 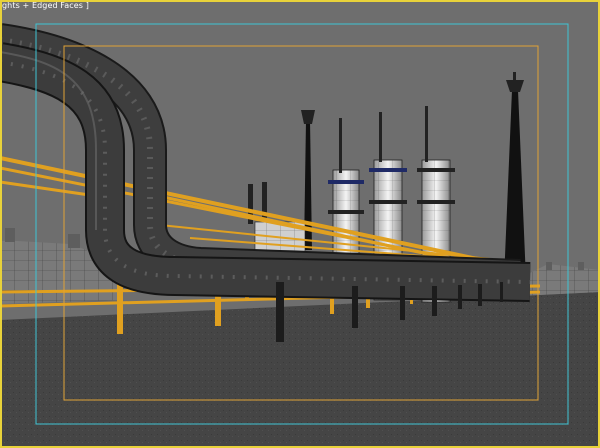 What do you see at coordinates (45, 6) in the screenshot?
I see `viewport-label: ghts + Edged Faces ]` at bounding box center [45, 6].